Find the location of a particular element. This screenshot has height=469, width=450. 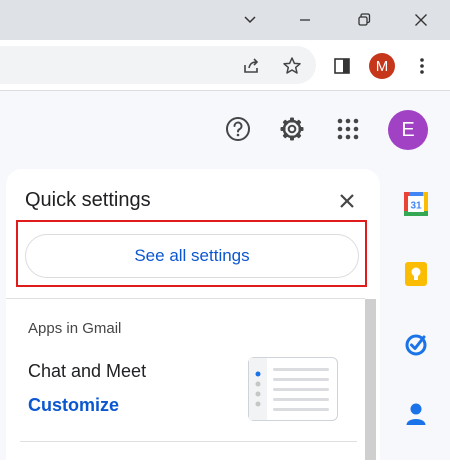

section-divider is located at coordinates (188, 441).